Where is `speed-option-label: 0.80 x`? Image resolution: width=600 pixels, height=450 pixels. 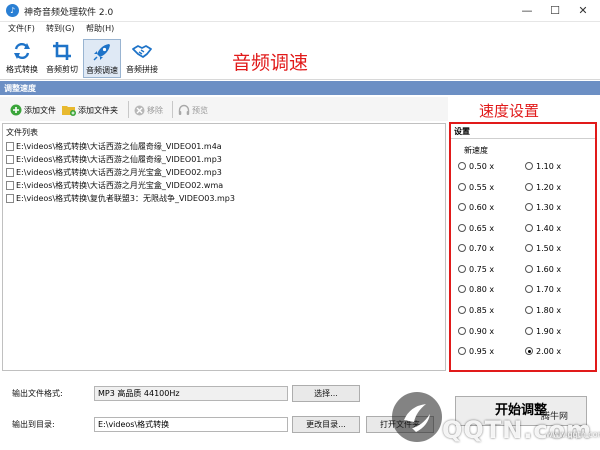
speed-option-label: 0.80 x is located at coordinates (482, 289).